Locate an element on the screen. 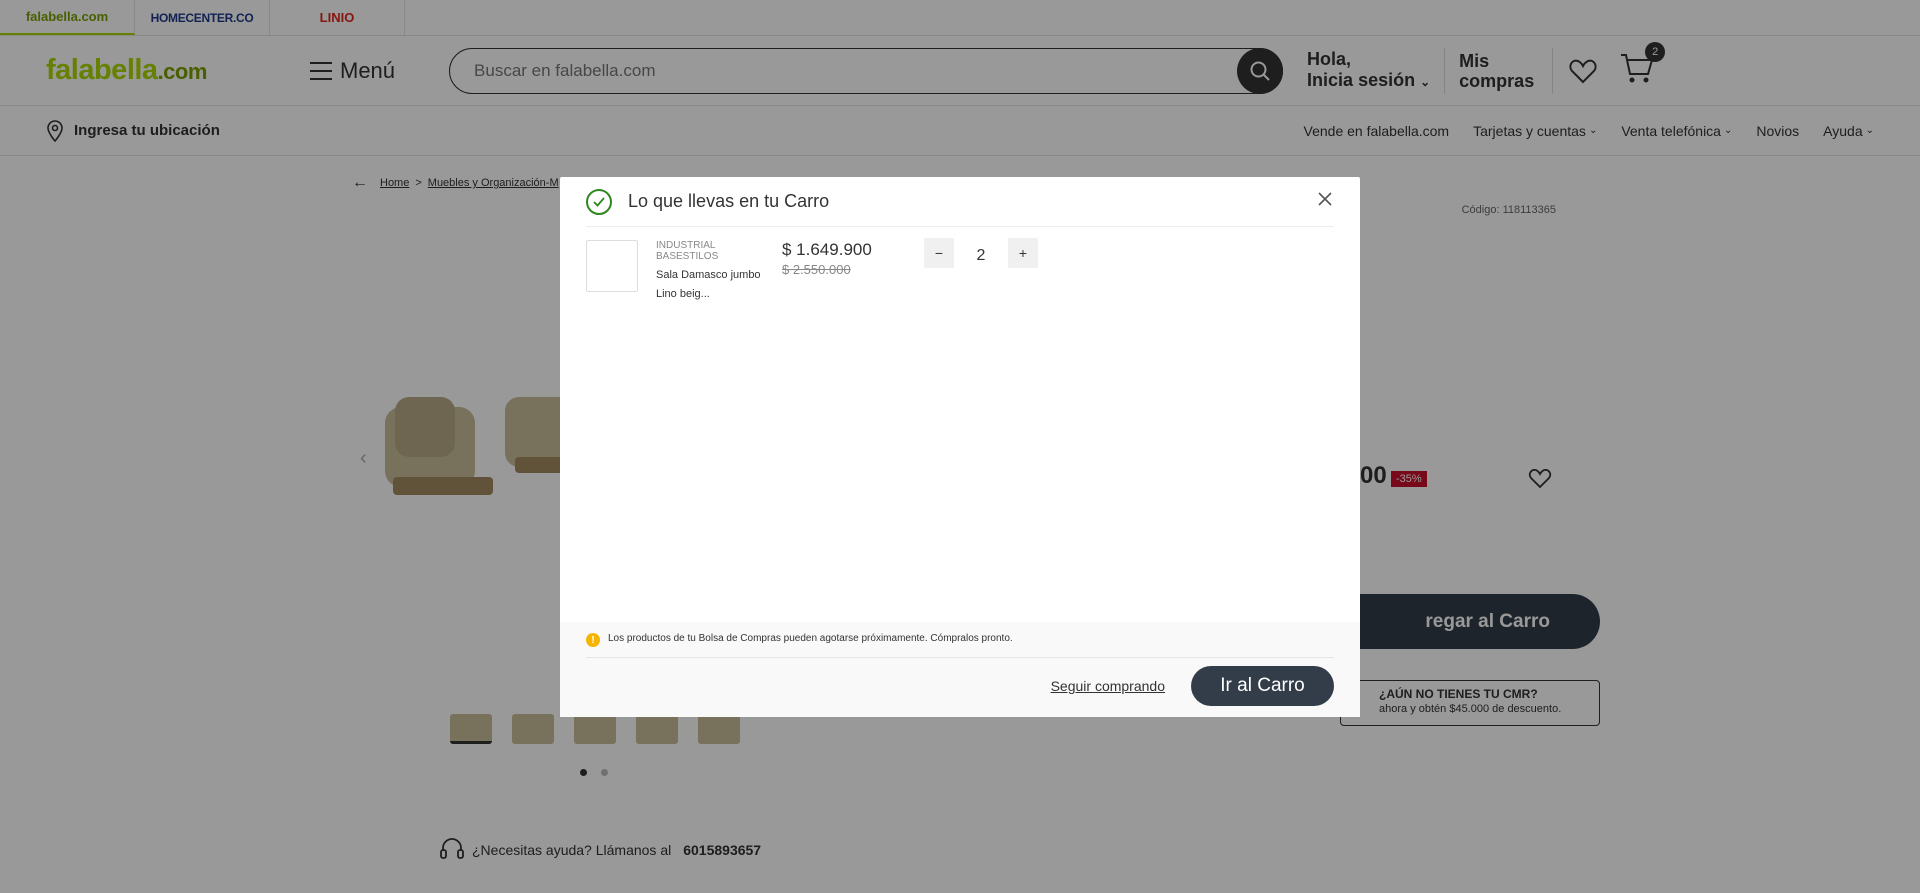 The image size is (1920, 893). decrease-quantity-button: − is located at coordinates (939, 253).